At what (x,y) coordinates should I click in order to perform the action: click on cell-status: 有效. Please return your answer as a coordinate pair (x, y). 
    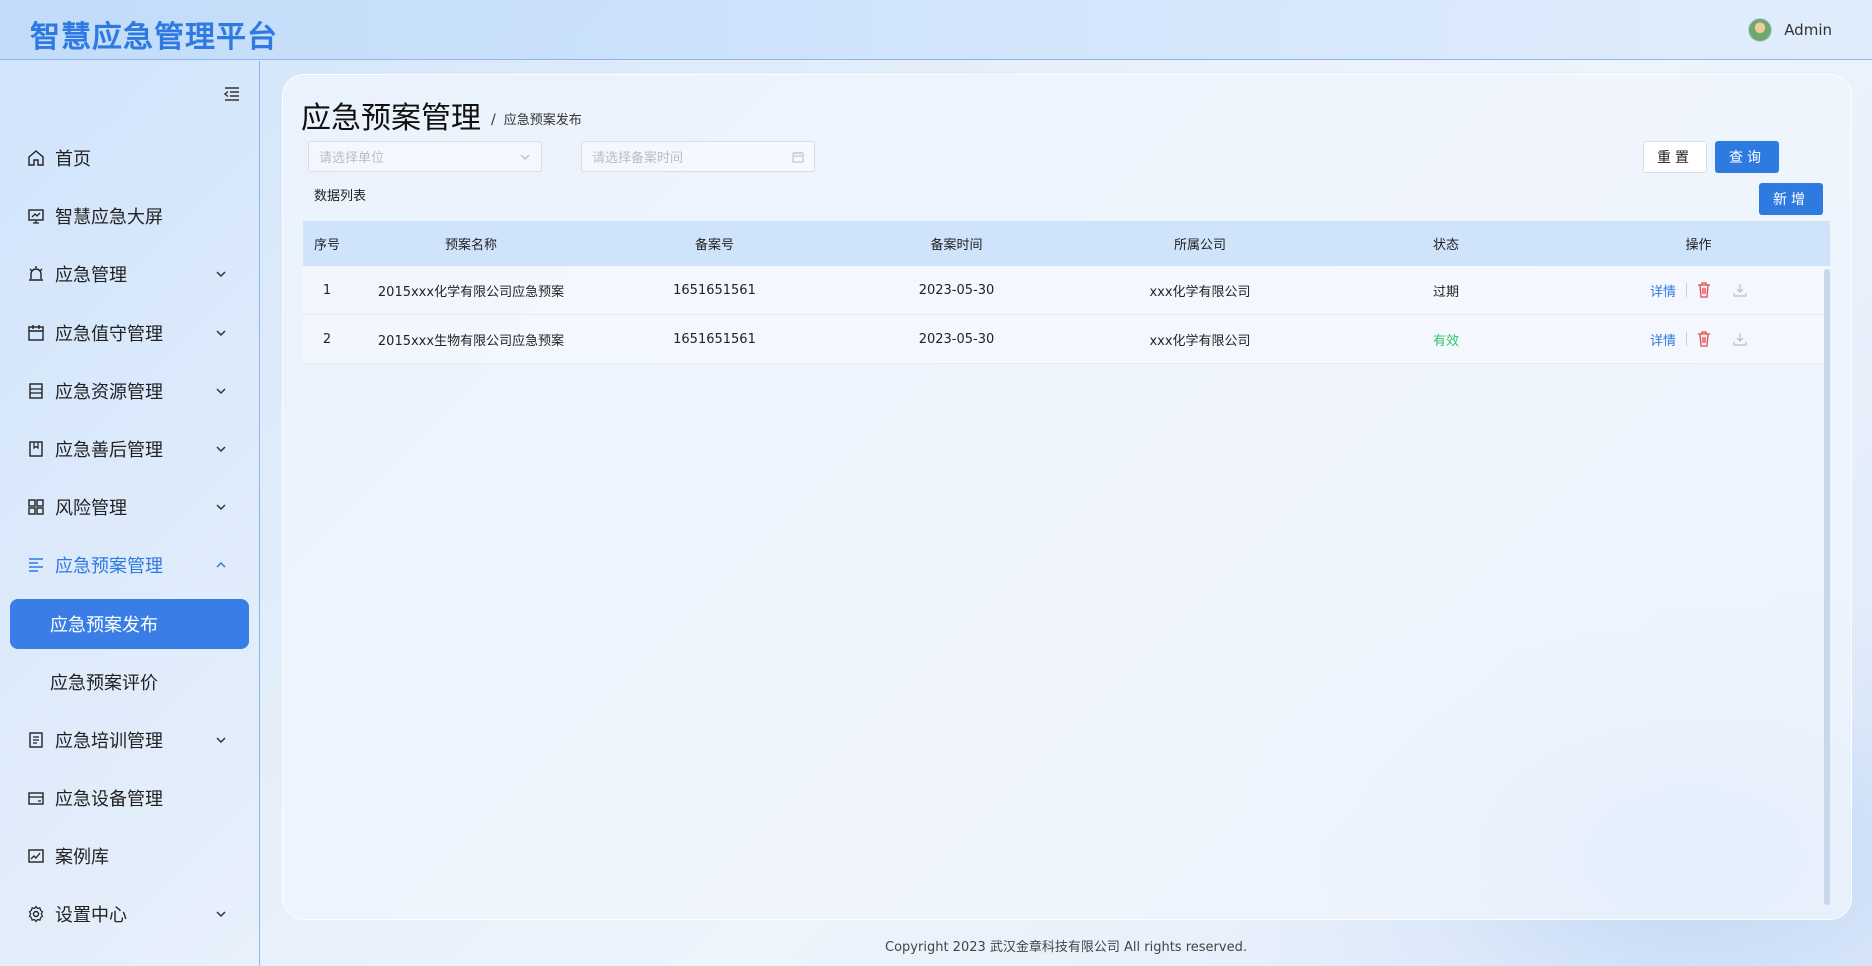
    Looking at the image, I should click on (1445, 341).